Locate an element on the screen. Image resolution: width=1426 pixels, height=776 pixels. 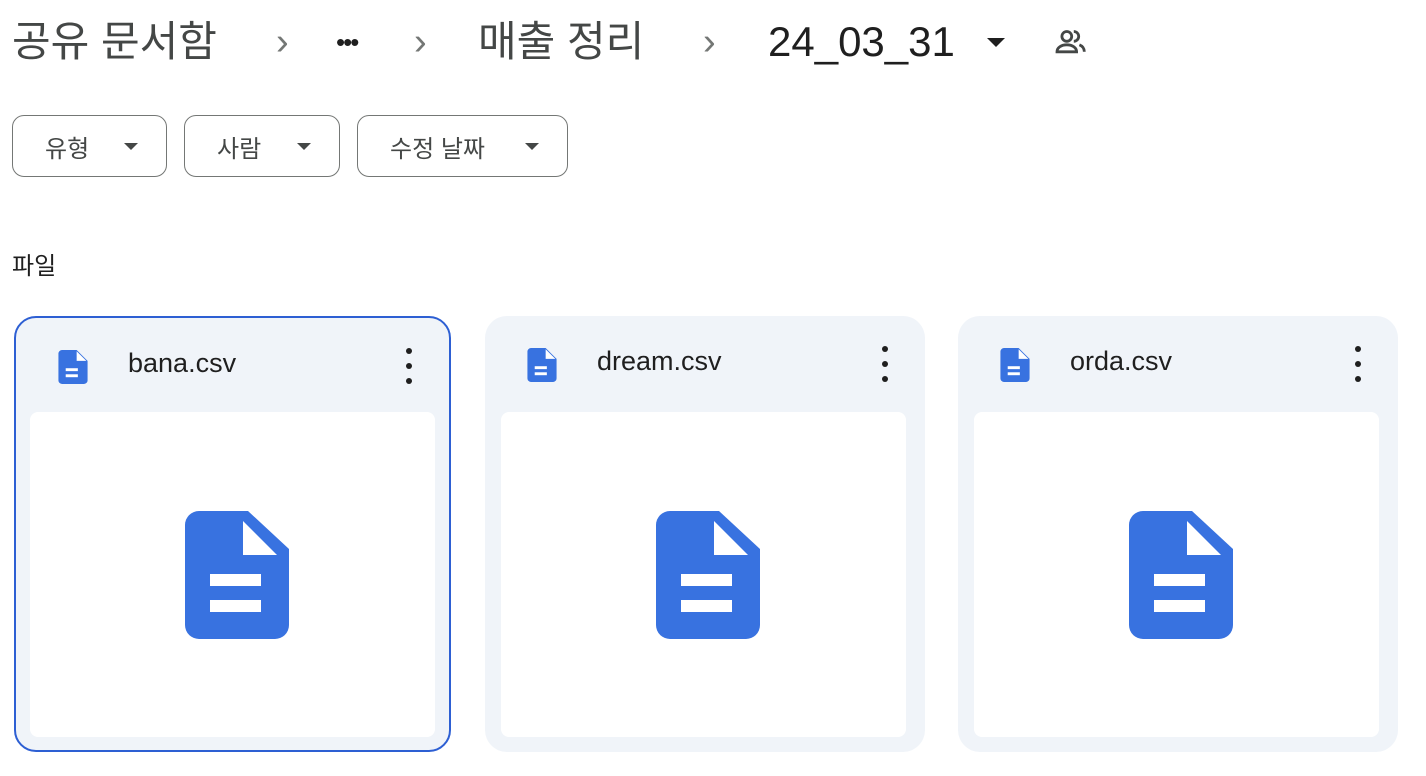
breadcrumb-current-folder: 24_03_31 is located at coordinates (861, 42).